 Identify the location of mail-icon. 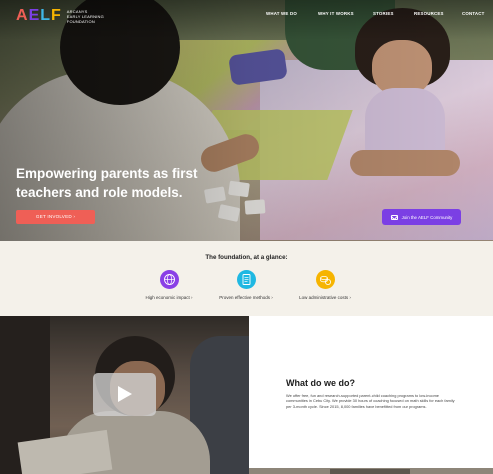
(394, 217).